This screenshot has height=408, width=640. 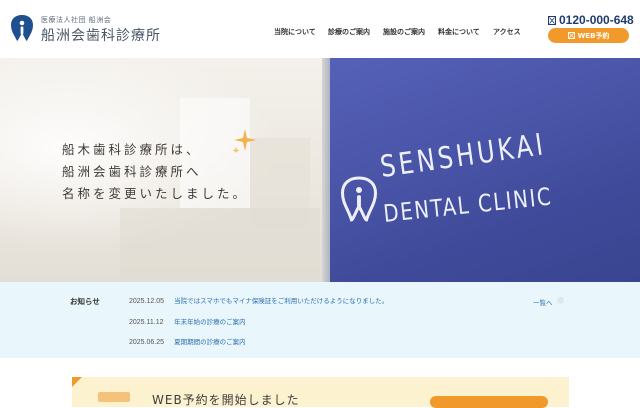 What do you see at coordinates (359, 199) in the screenshot?
I see `sign-tooth-icon` at bounding box center [359, 199].